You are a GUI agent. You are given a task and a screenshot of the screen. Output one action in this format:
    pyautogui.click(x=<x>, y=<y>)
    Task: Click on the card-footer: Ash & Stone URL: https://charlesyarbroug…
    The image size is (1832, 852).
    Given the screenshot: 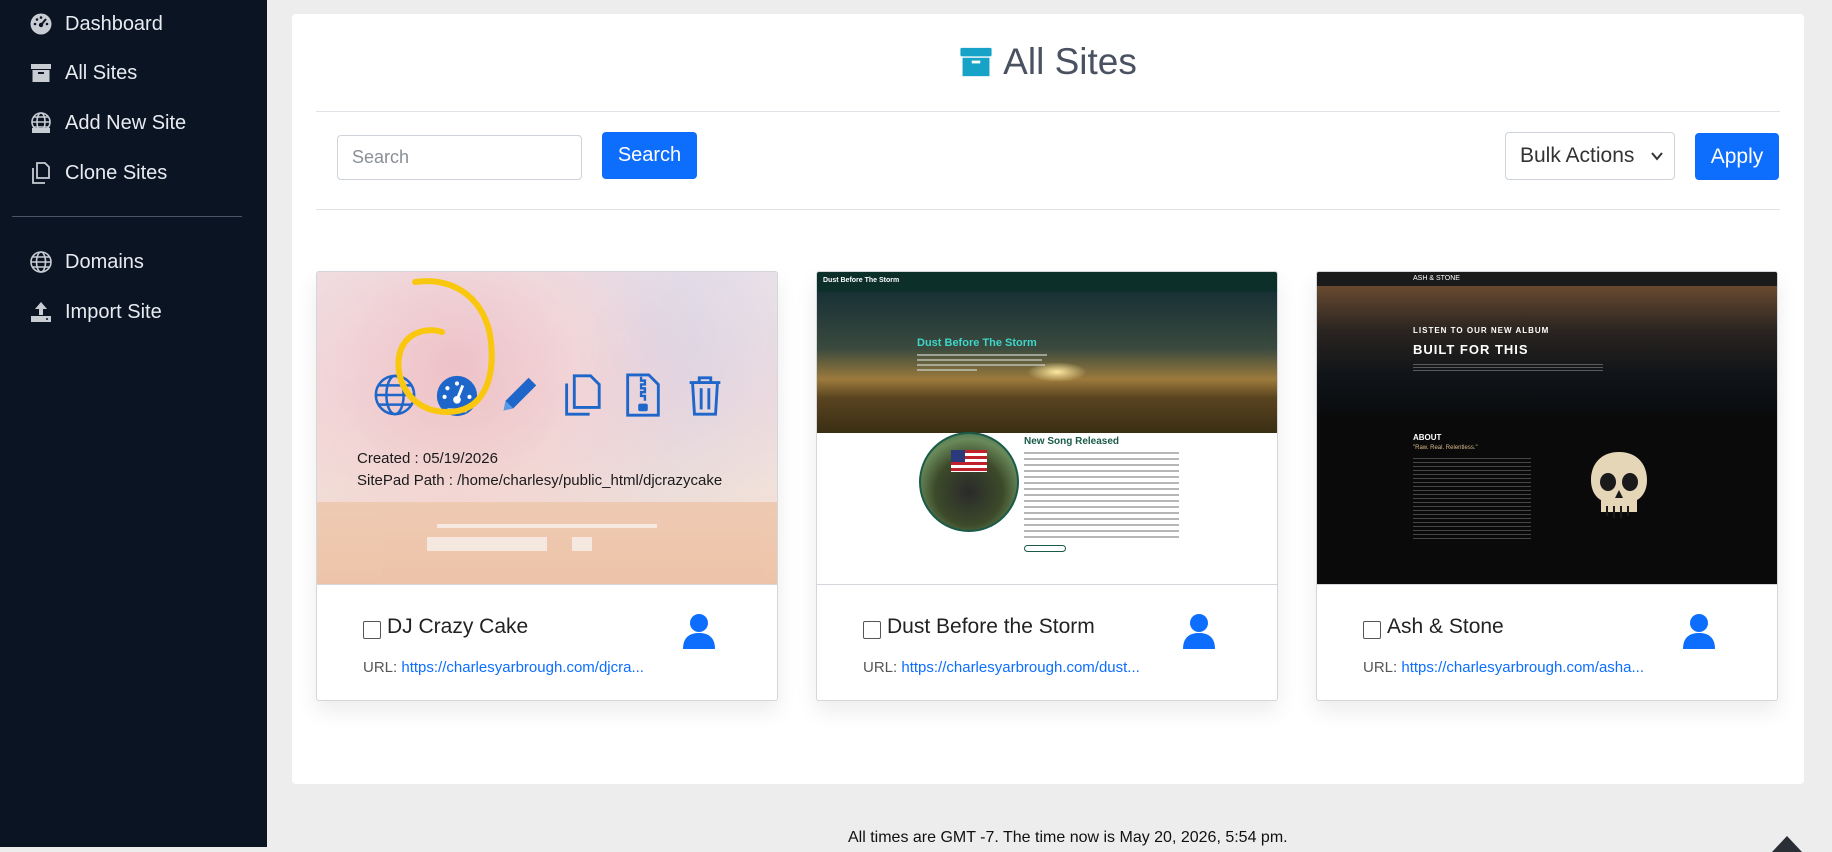 What is the action you would take?
    pyautogui.click(x=1547, y=642)
    